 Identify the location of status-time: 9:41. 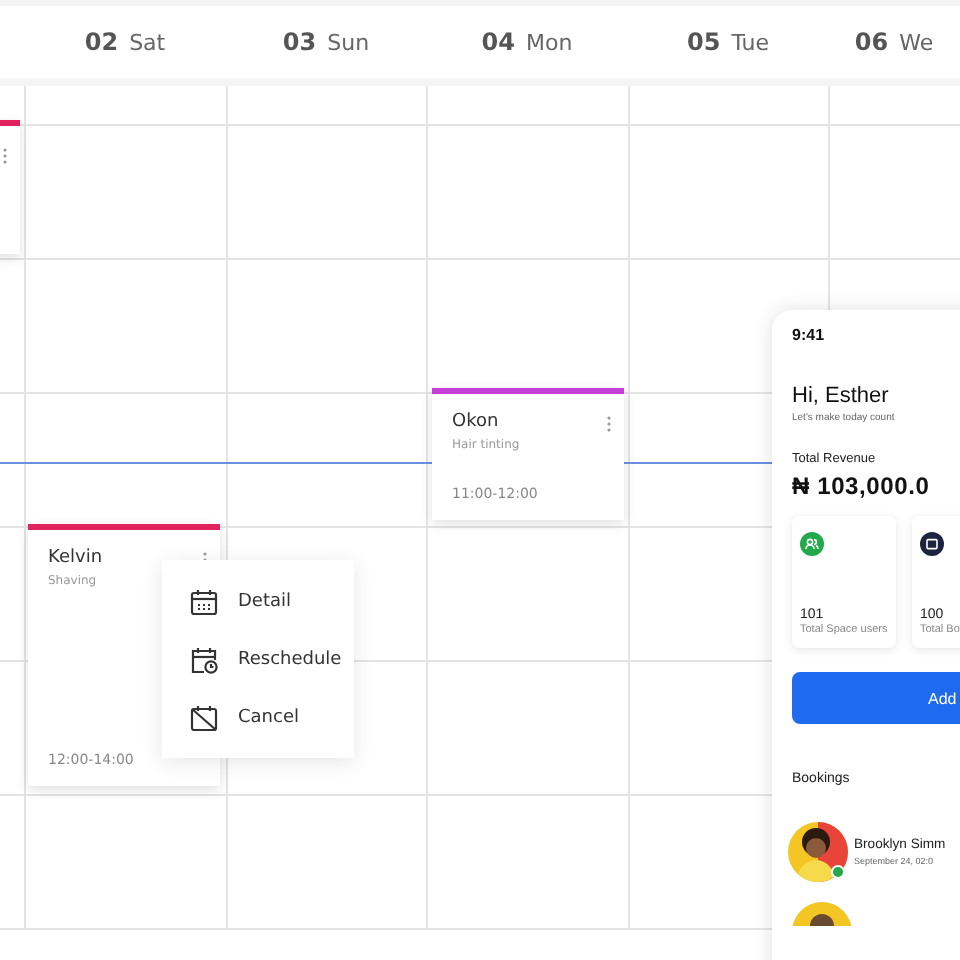
(808, 335).